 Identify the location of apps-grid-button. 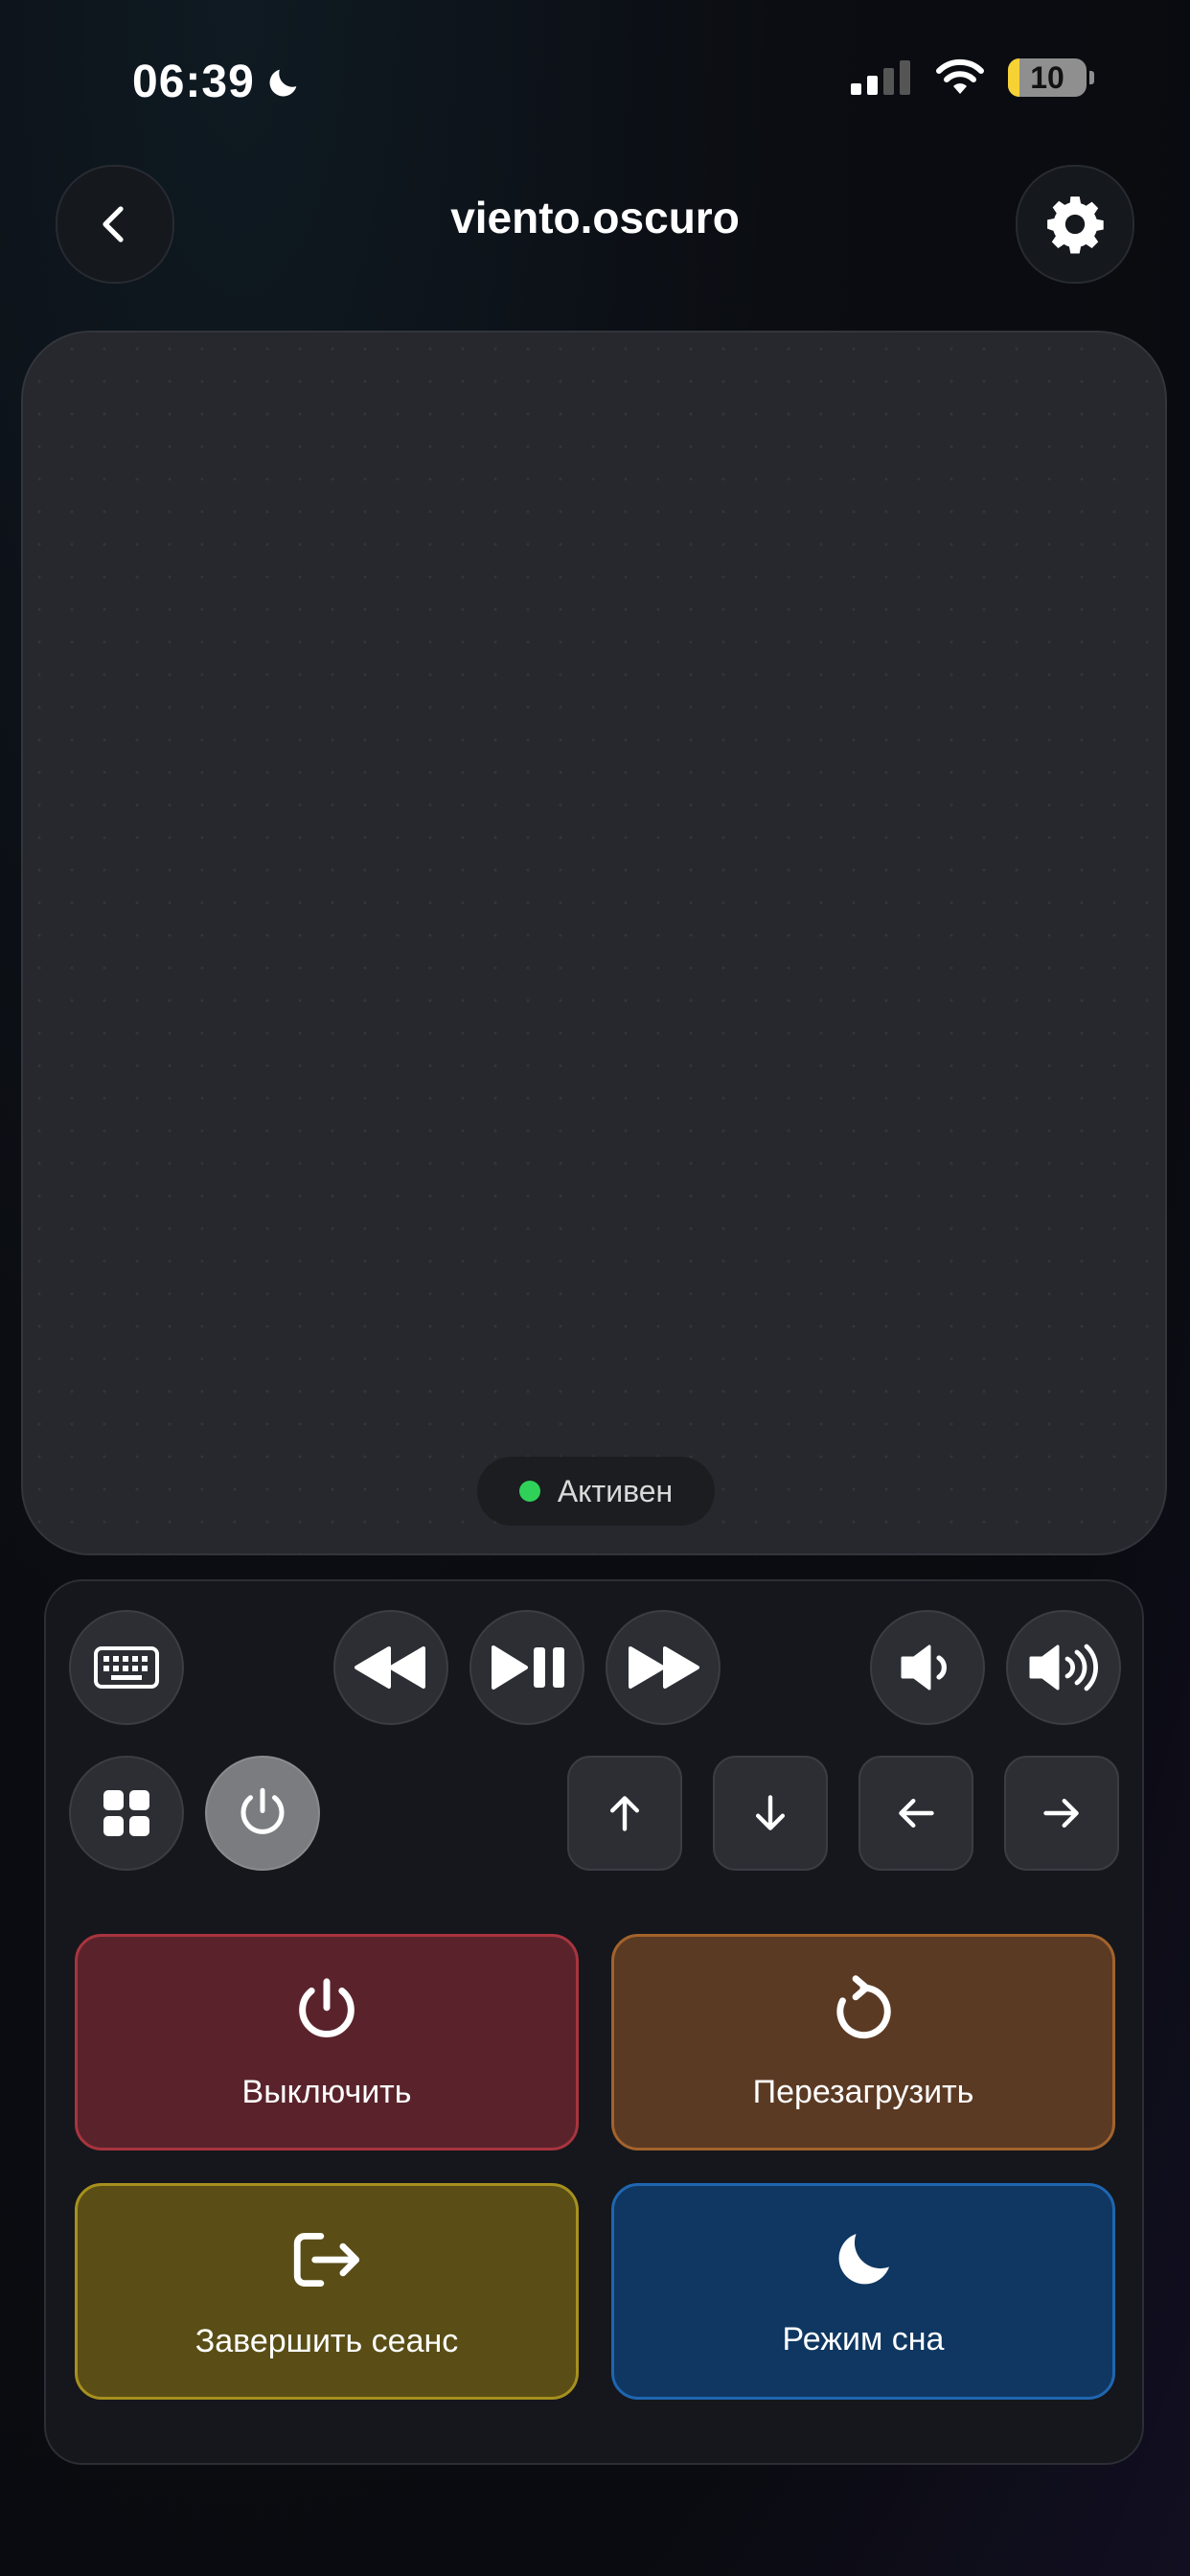
(127, 1813).